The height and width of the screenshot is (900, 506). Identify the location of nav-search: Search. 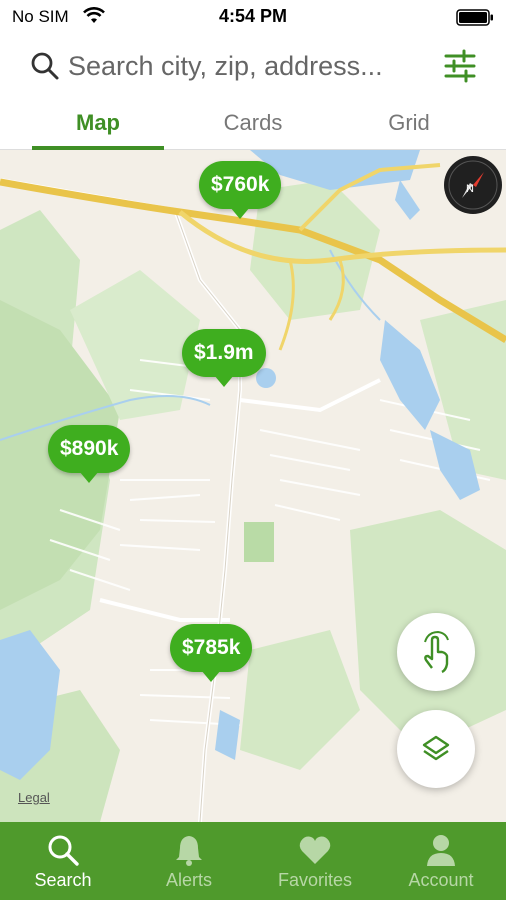
(63, 861).